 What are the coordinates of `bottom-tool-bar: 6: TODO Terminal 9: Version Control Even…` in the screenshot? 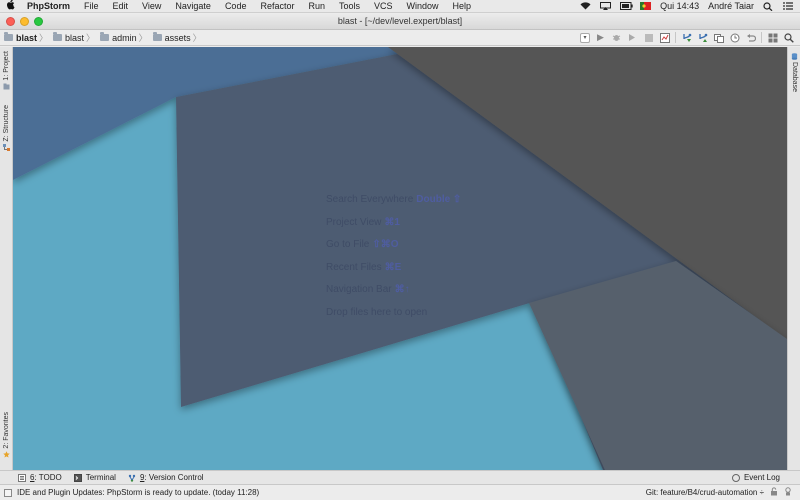 It's located at (400, 477).